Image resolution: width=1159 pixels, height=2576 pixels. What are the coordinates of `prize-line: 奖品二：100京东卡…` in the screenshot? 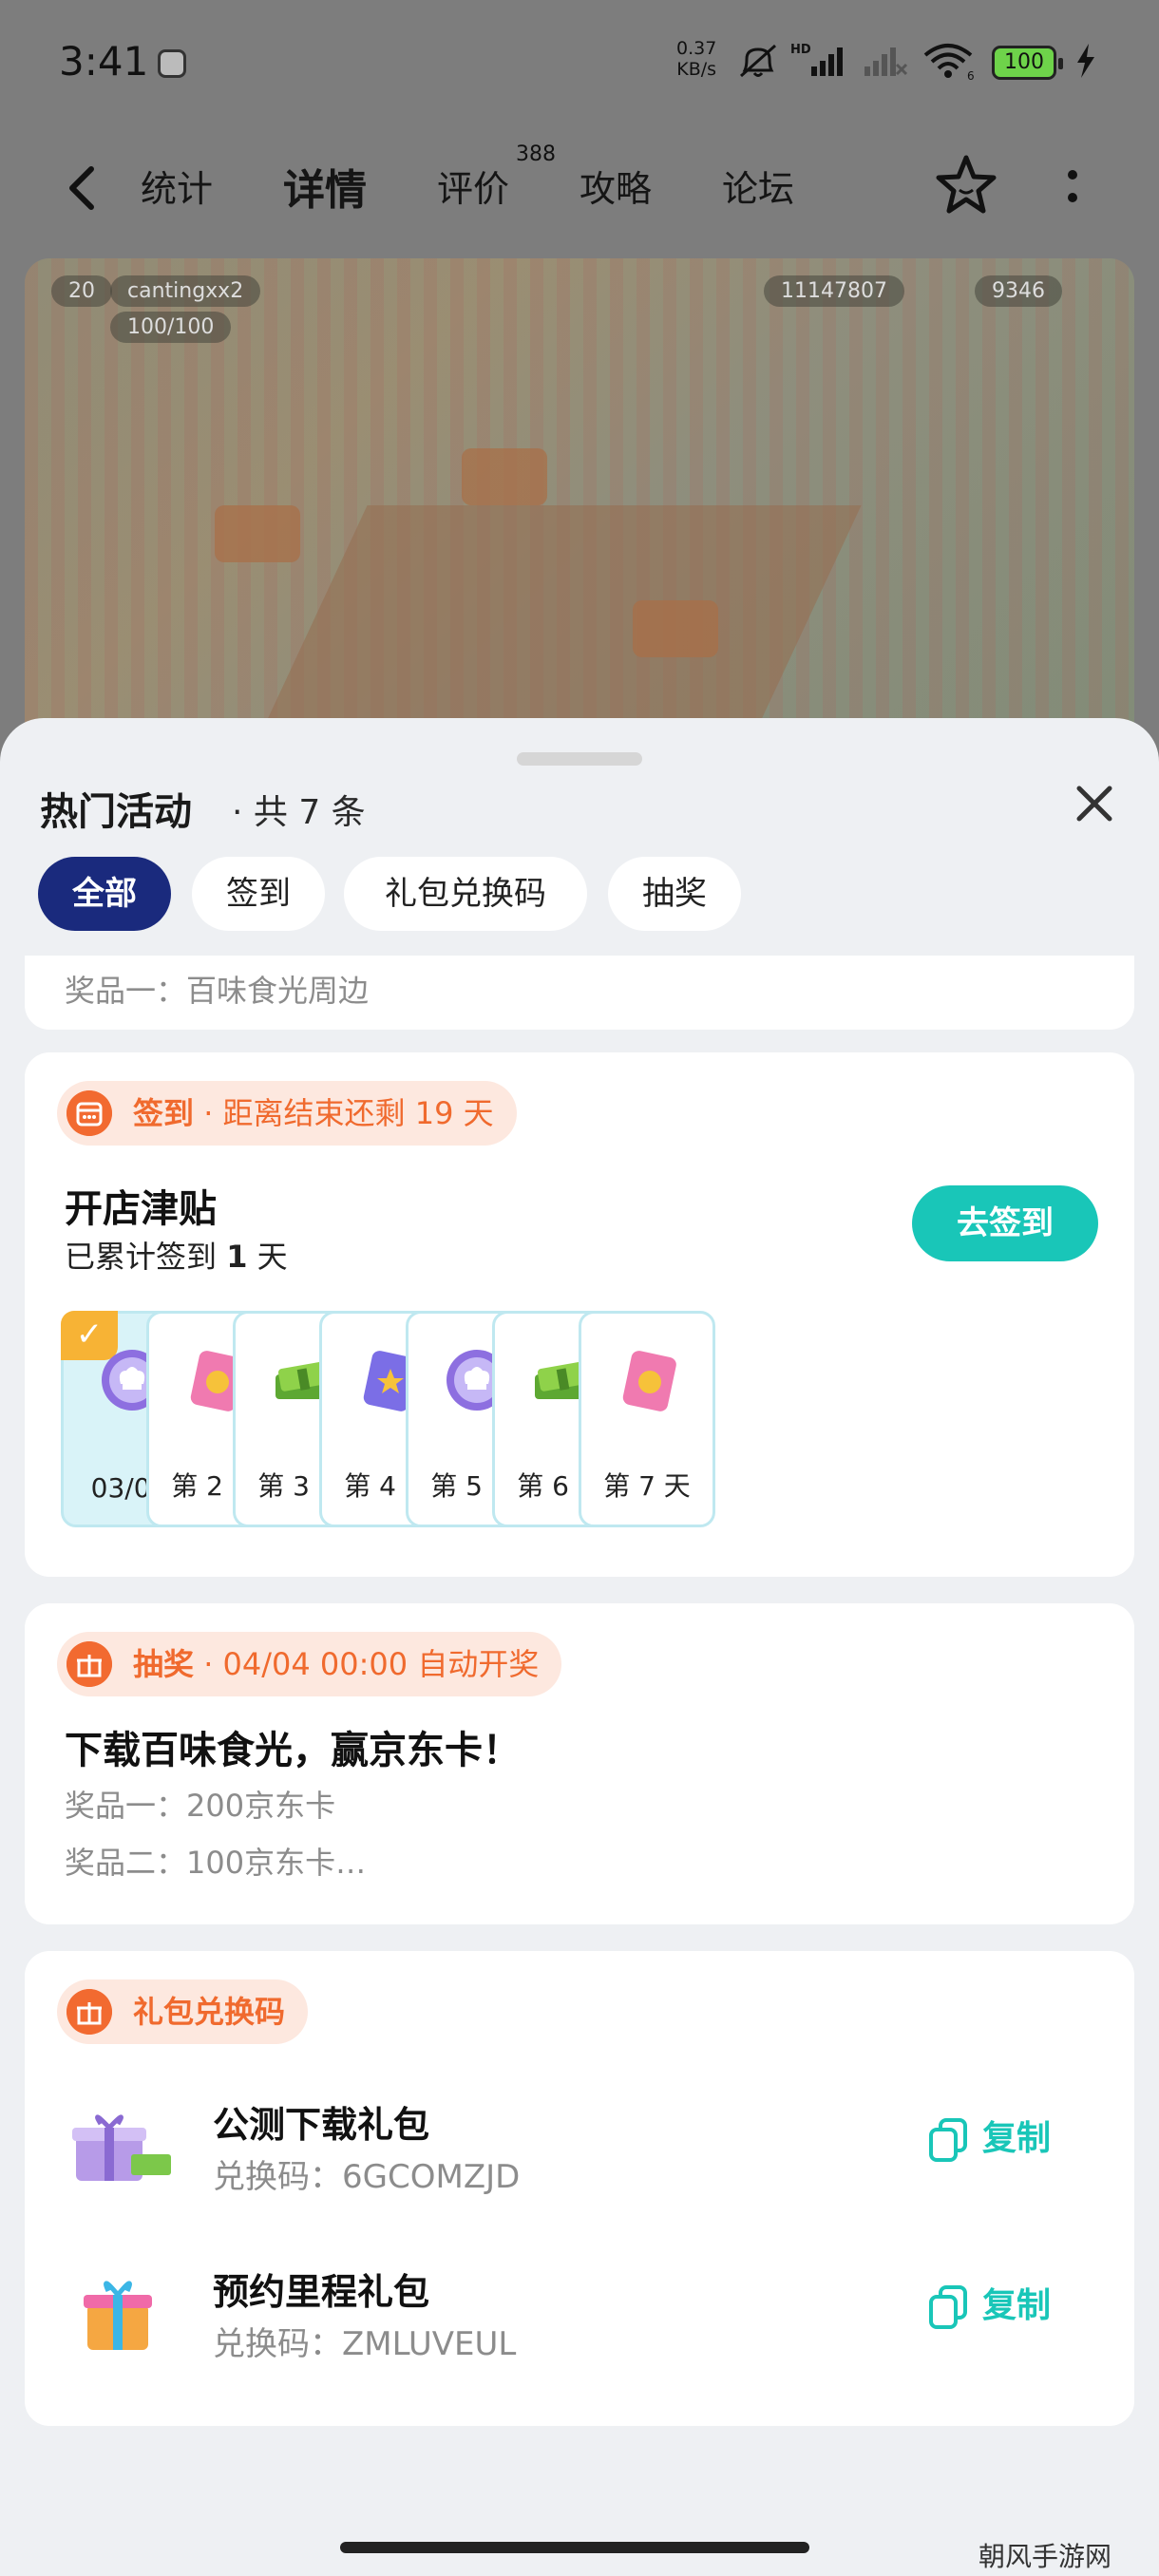 It's located at (216, 1863).